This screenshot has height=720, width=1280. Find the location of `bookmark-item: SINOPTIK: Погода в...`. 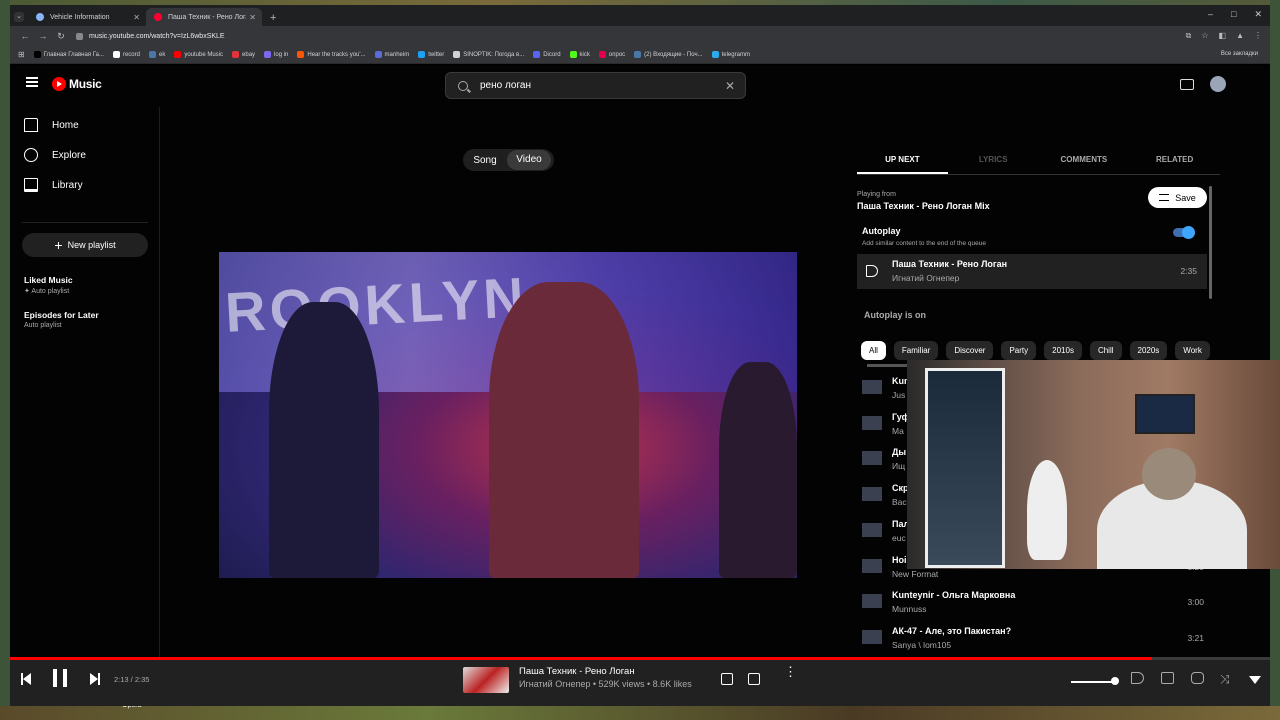

bookmark-item: SINOPTIK: Погода в... is located at coordinates (488, 54).